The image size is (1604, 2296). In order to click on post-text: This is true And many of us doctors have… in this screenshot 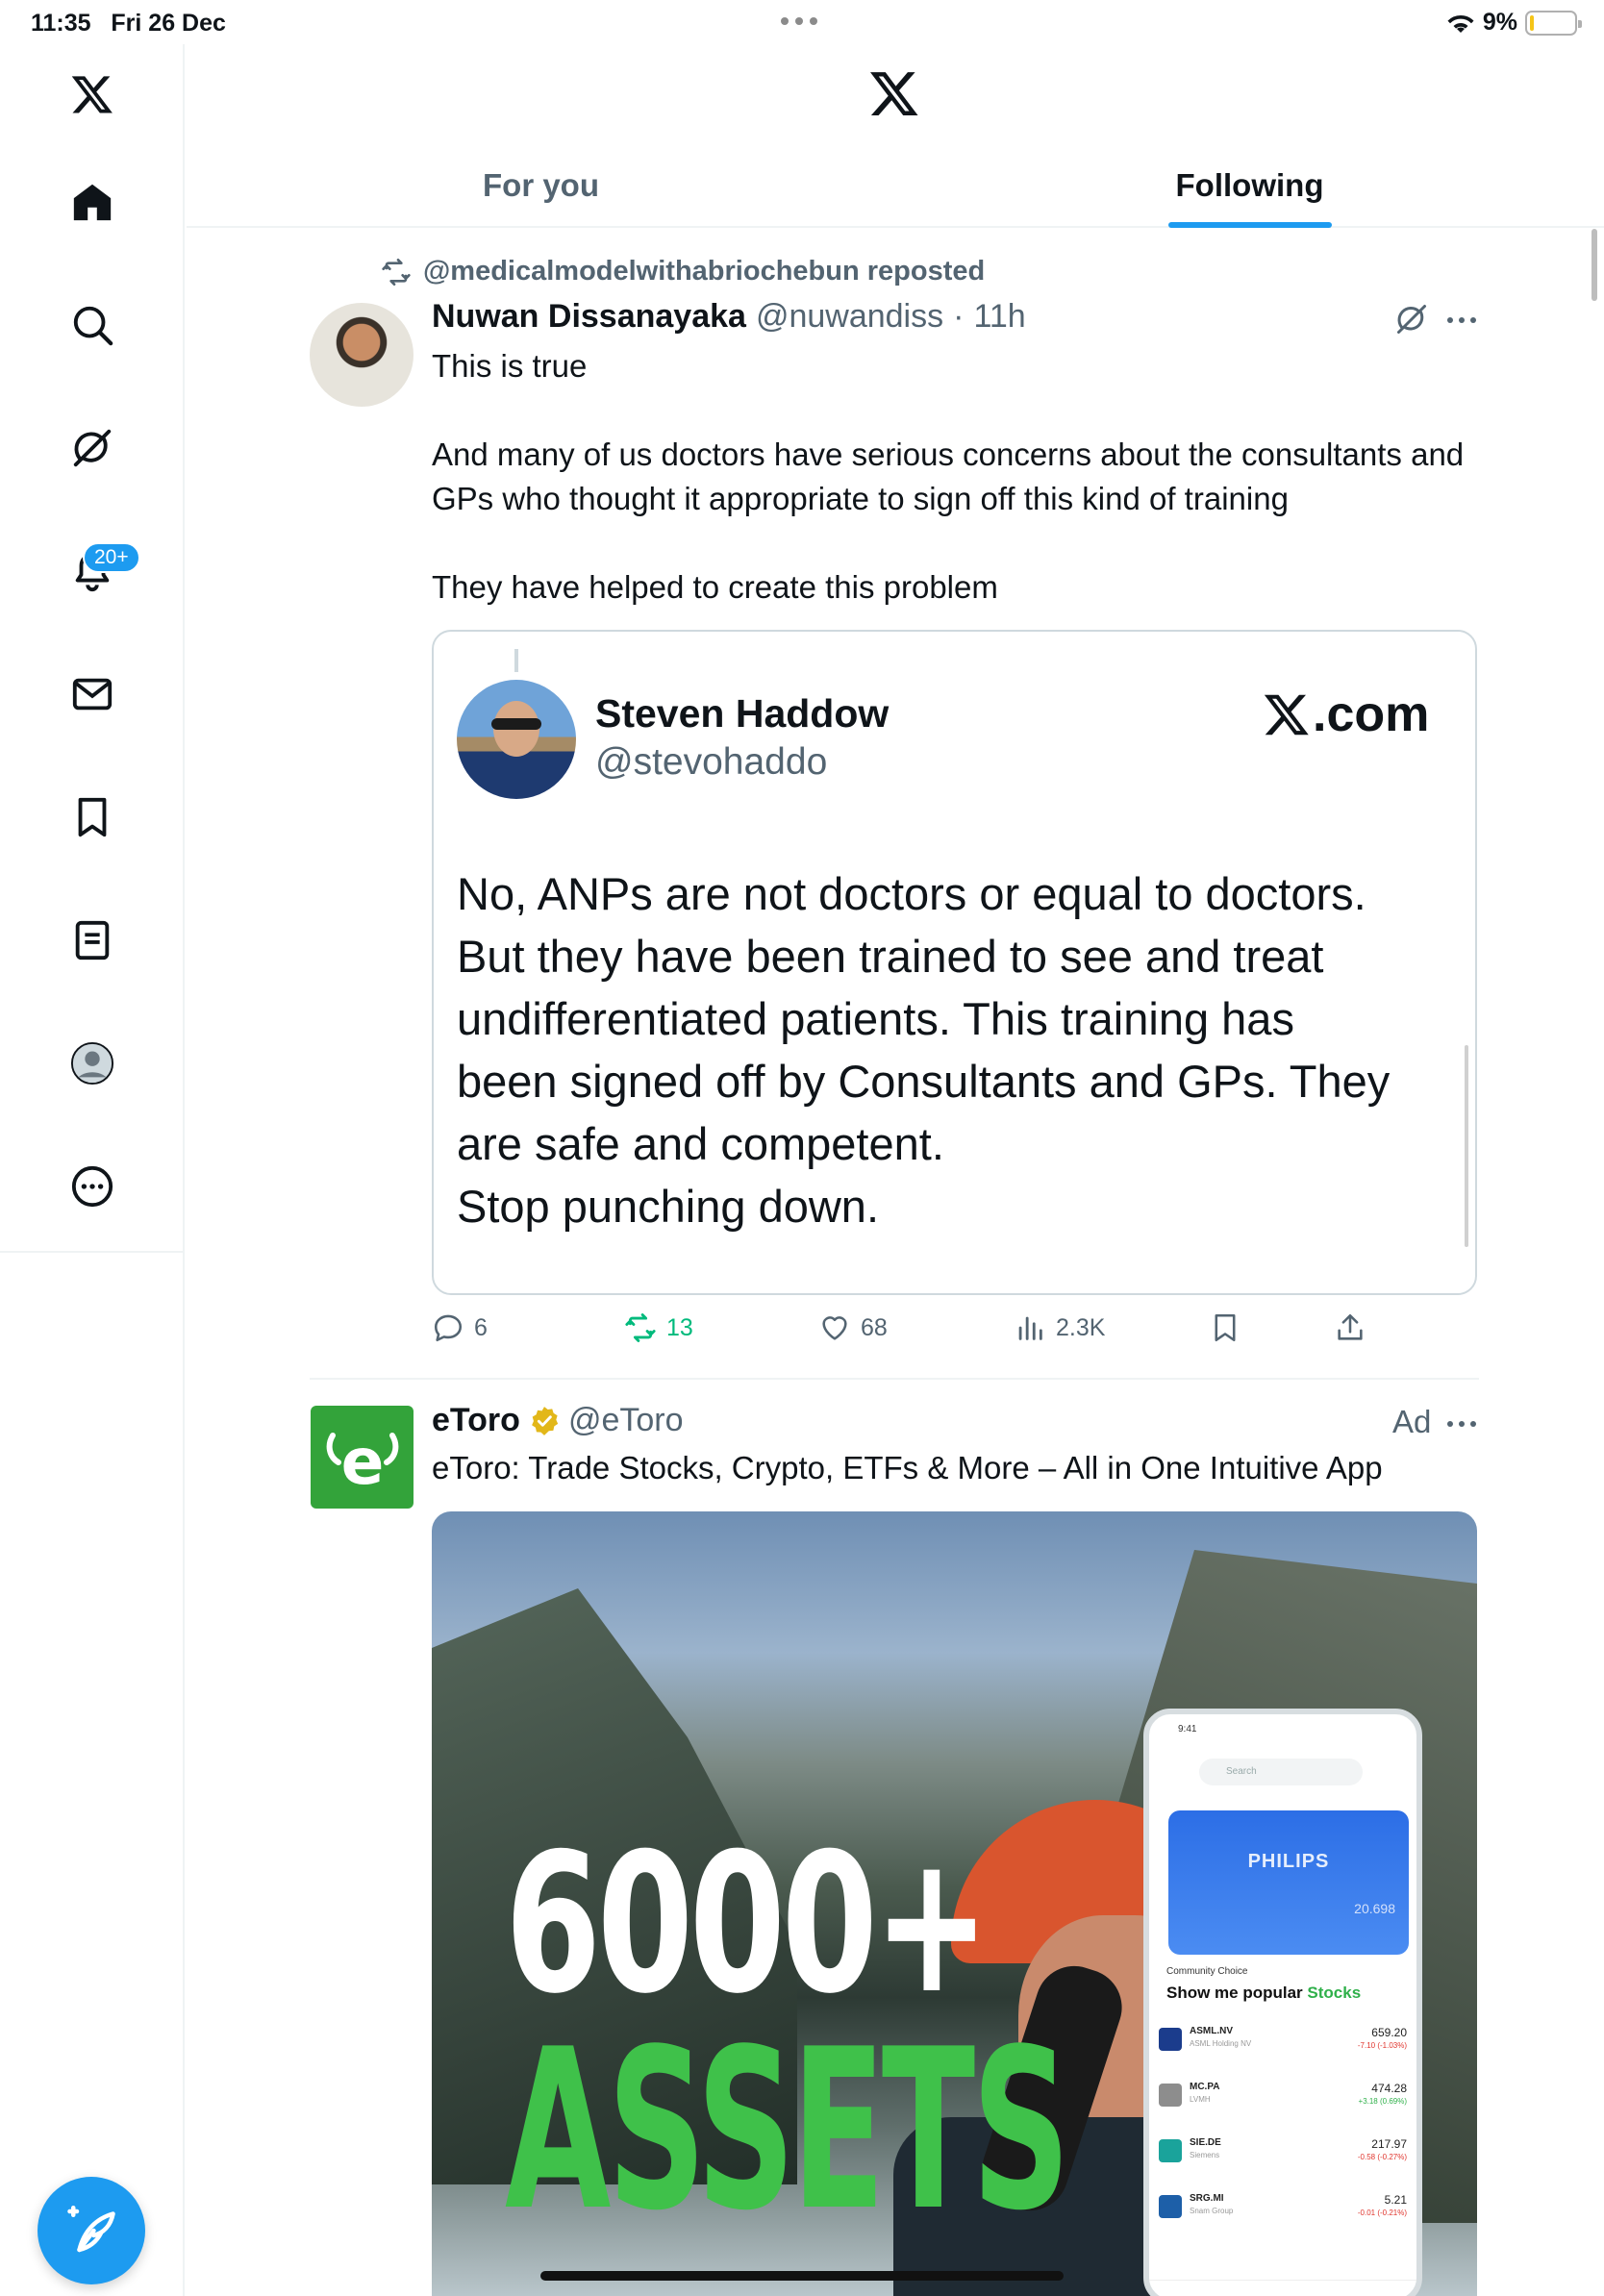, I will do `click(956, 477)`.